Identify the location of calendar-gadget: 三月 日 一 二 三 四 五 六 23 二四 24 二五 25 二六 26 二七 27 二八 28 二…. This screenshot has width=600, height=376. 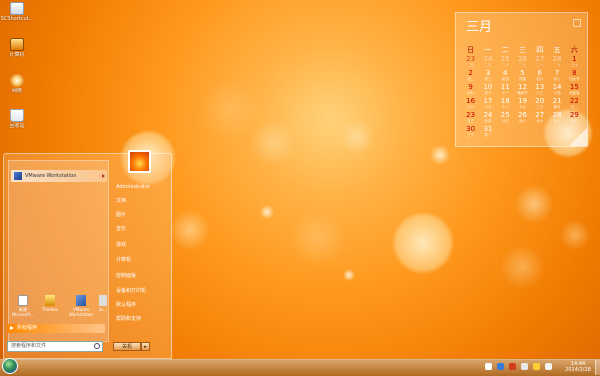
(521, 79).